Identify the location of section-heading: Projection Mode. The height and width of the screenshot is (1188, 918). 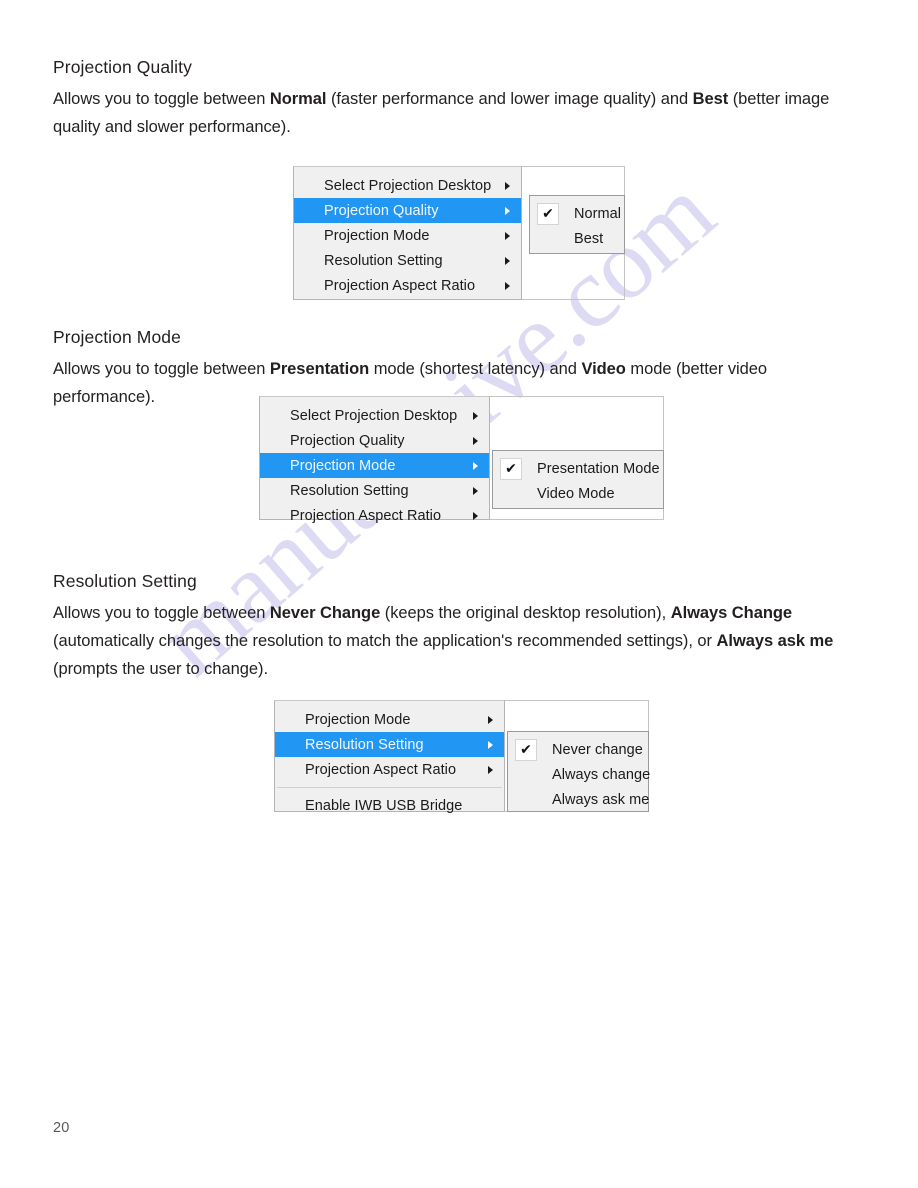
(117, 337).